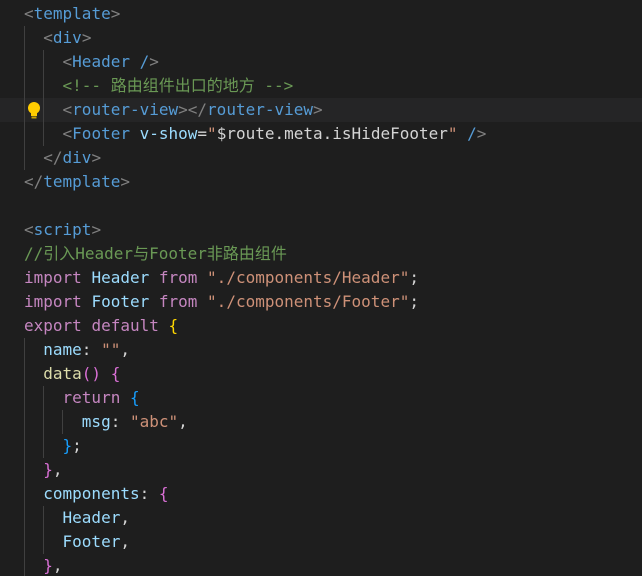  I want to click on code-text: components: {, so click(96, 494).